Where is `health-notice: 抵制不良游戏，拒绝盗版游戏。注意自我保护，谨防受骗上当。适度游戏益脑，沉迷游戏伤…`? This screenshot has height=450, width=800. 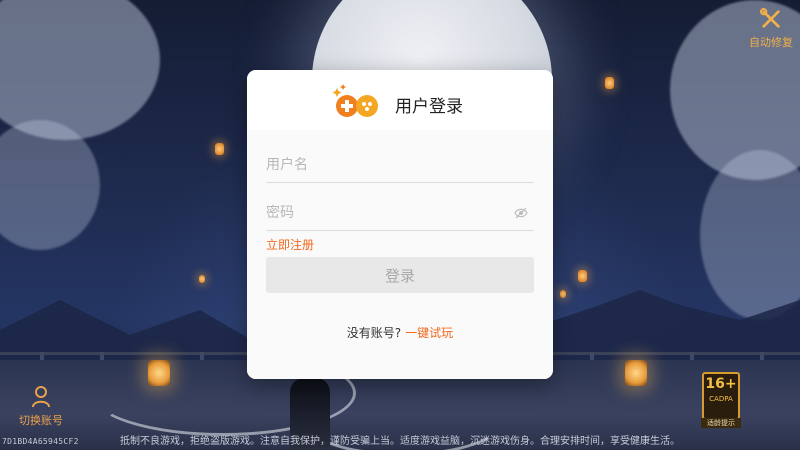 health-notice: 抵制不良游戏，拒绝盗版游戏。注意自我保护，谨防受骗上当。适度游戏益脑，沉迷游戏伤… is located at coordinates (400, 441).